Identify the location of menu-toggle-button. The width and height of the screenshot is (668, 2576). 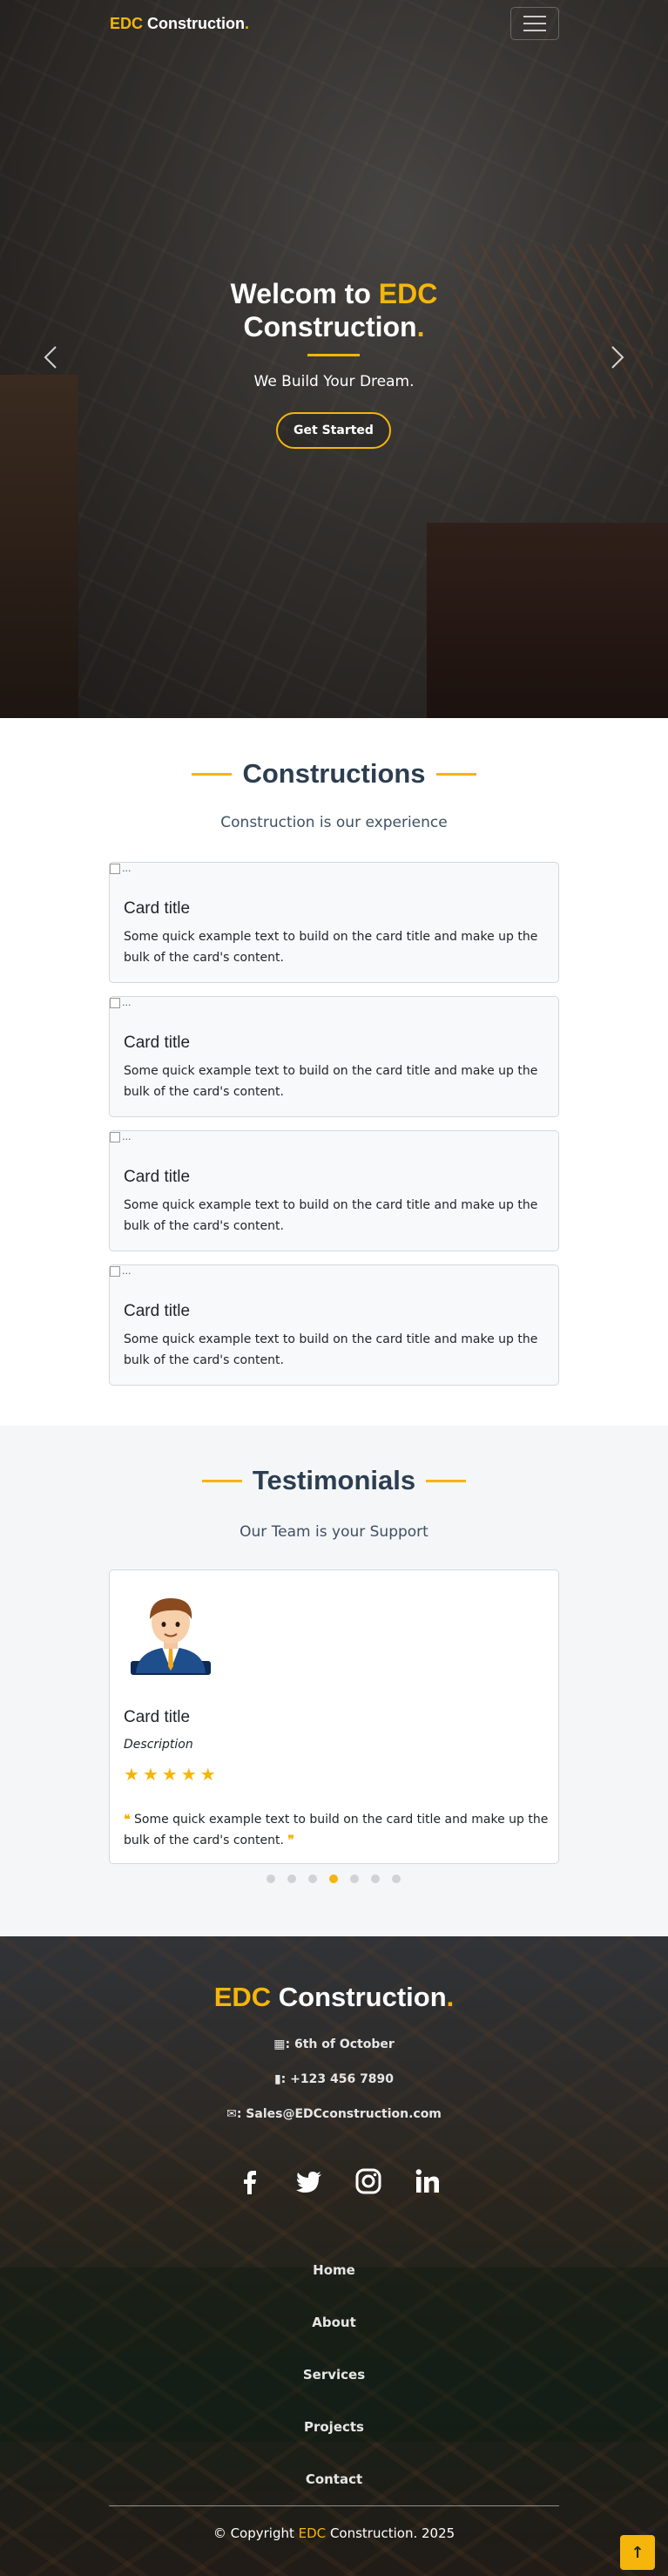
(534, 24).